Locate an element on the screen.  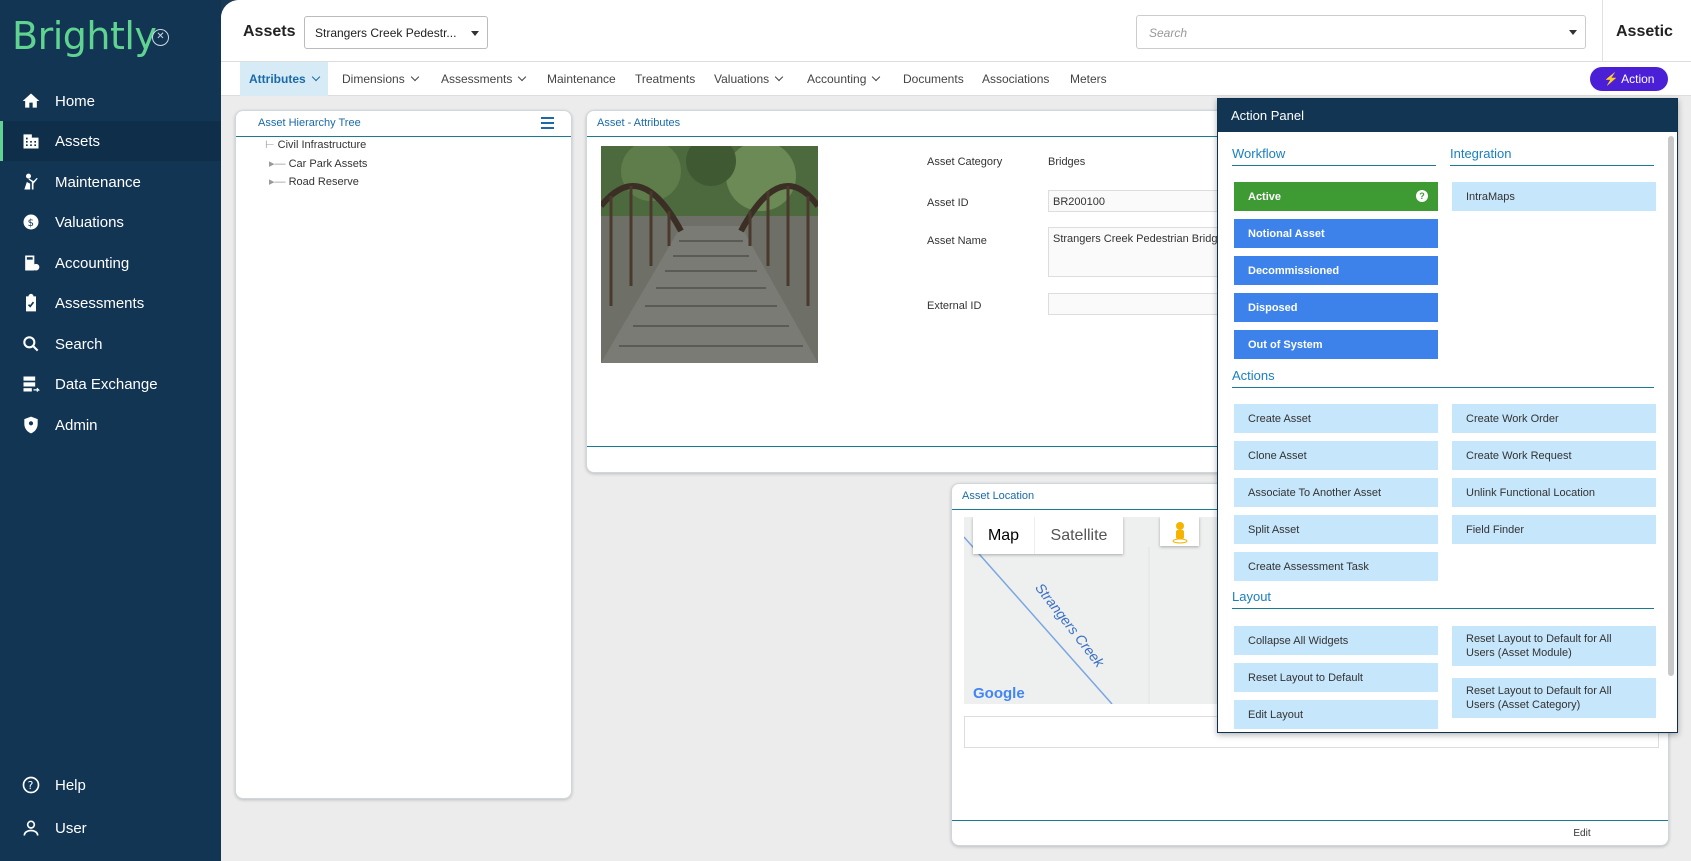
pegman-icon is located at coordinates (1179, 531).